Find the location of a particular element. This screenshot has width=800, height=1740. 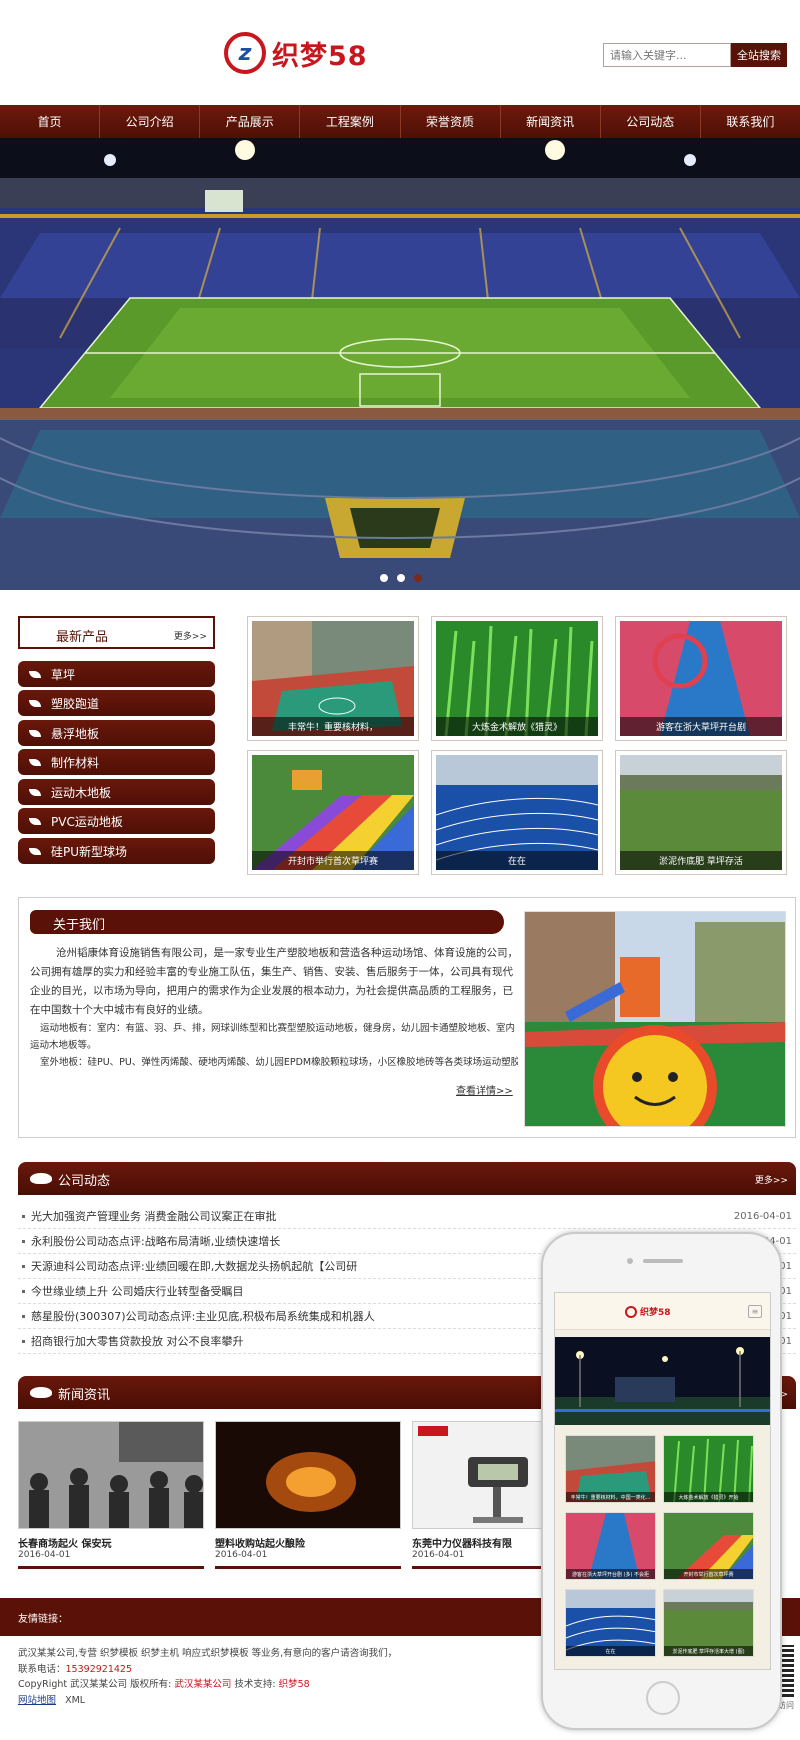

footer-phone-line: 联系电话：15392921425 is located at coordinates (207, 1670).